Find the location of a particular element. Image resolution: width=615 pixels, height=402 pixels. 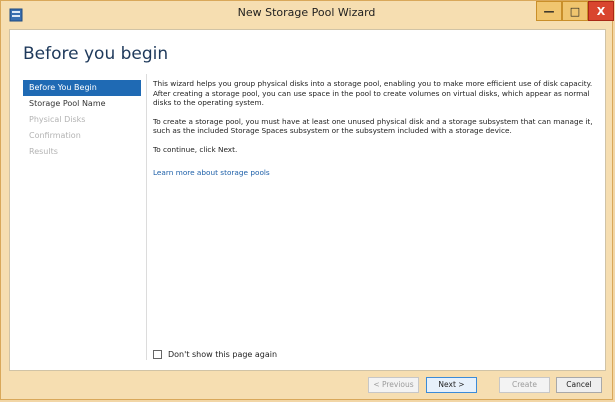

close-icon: X is located at coordinates (601, 11).